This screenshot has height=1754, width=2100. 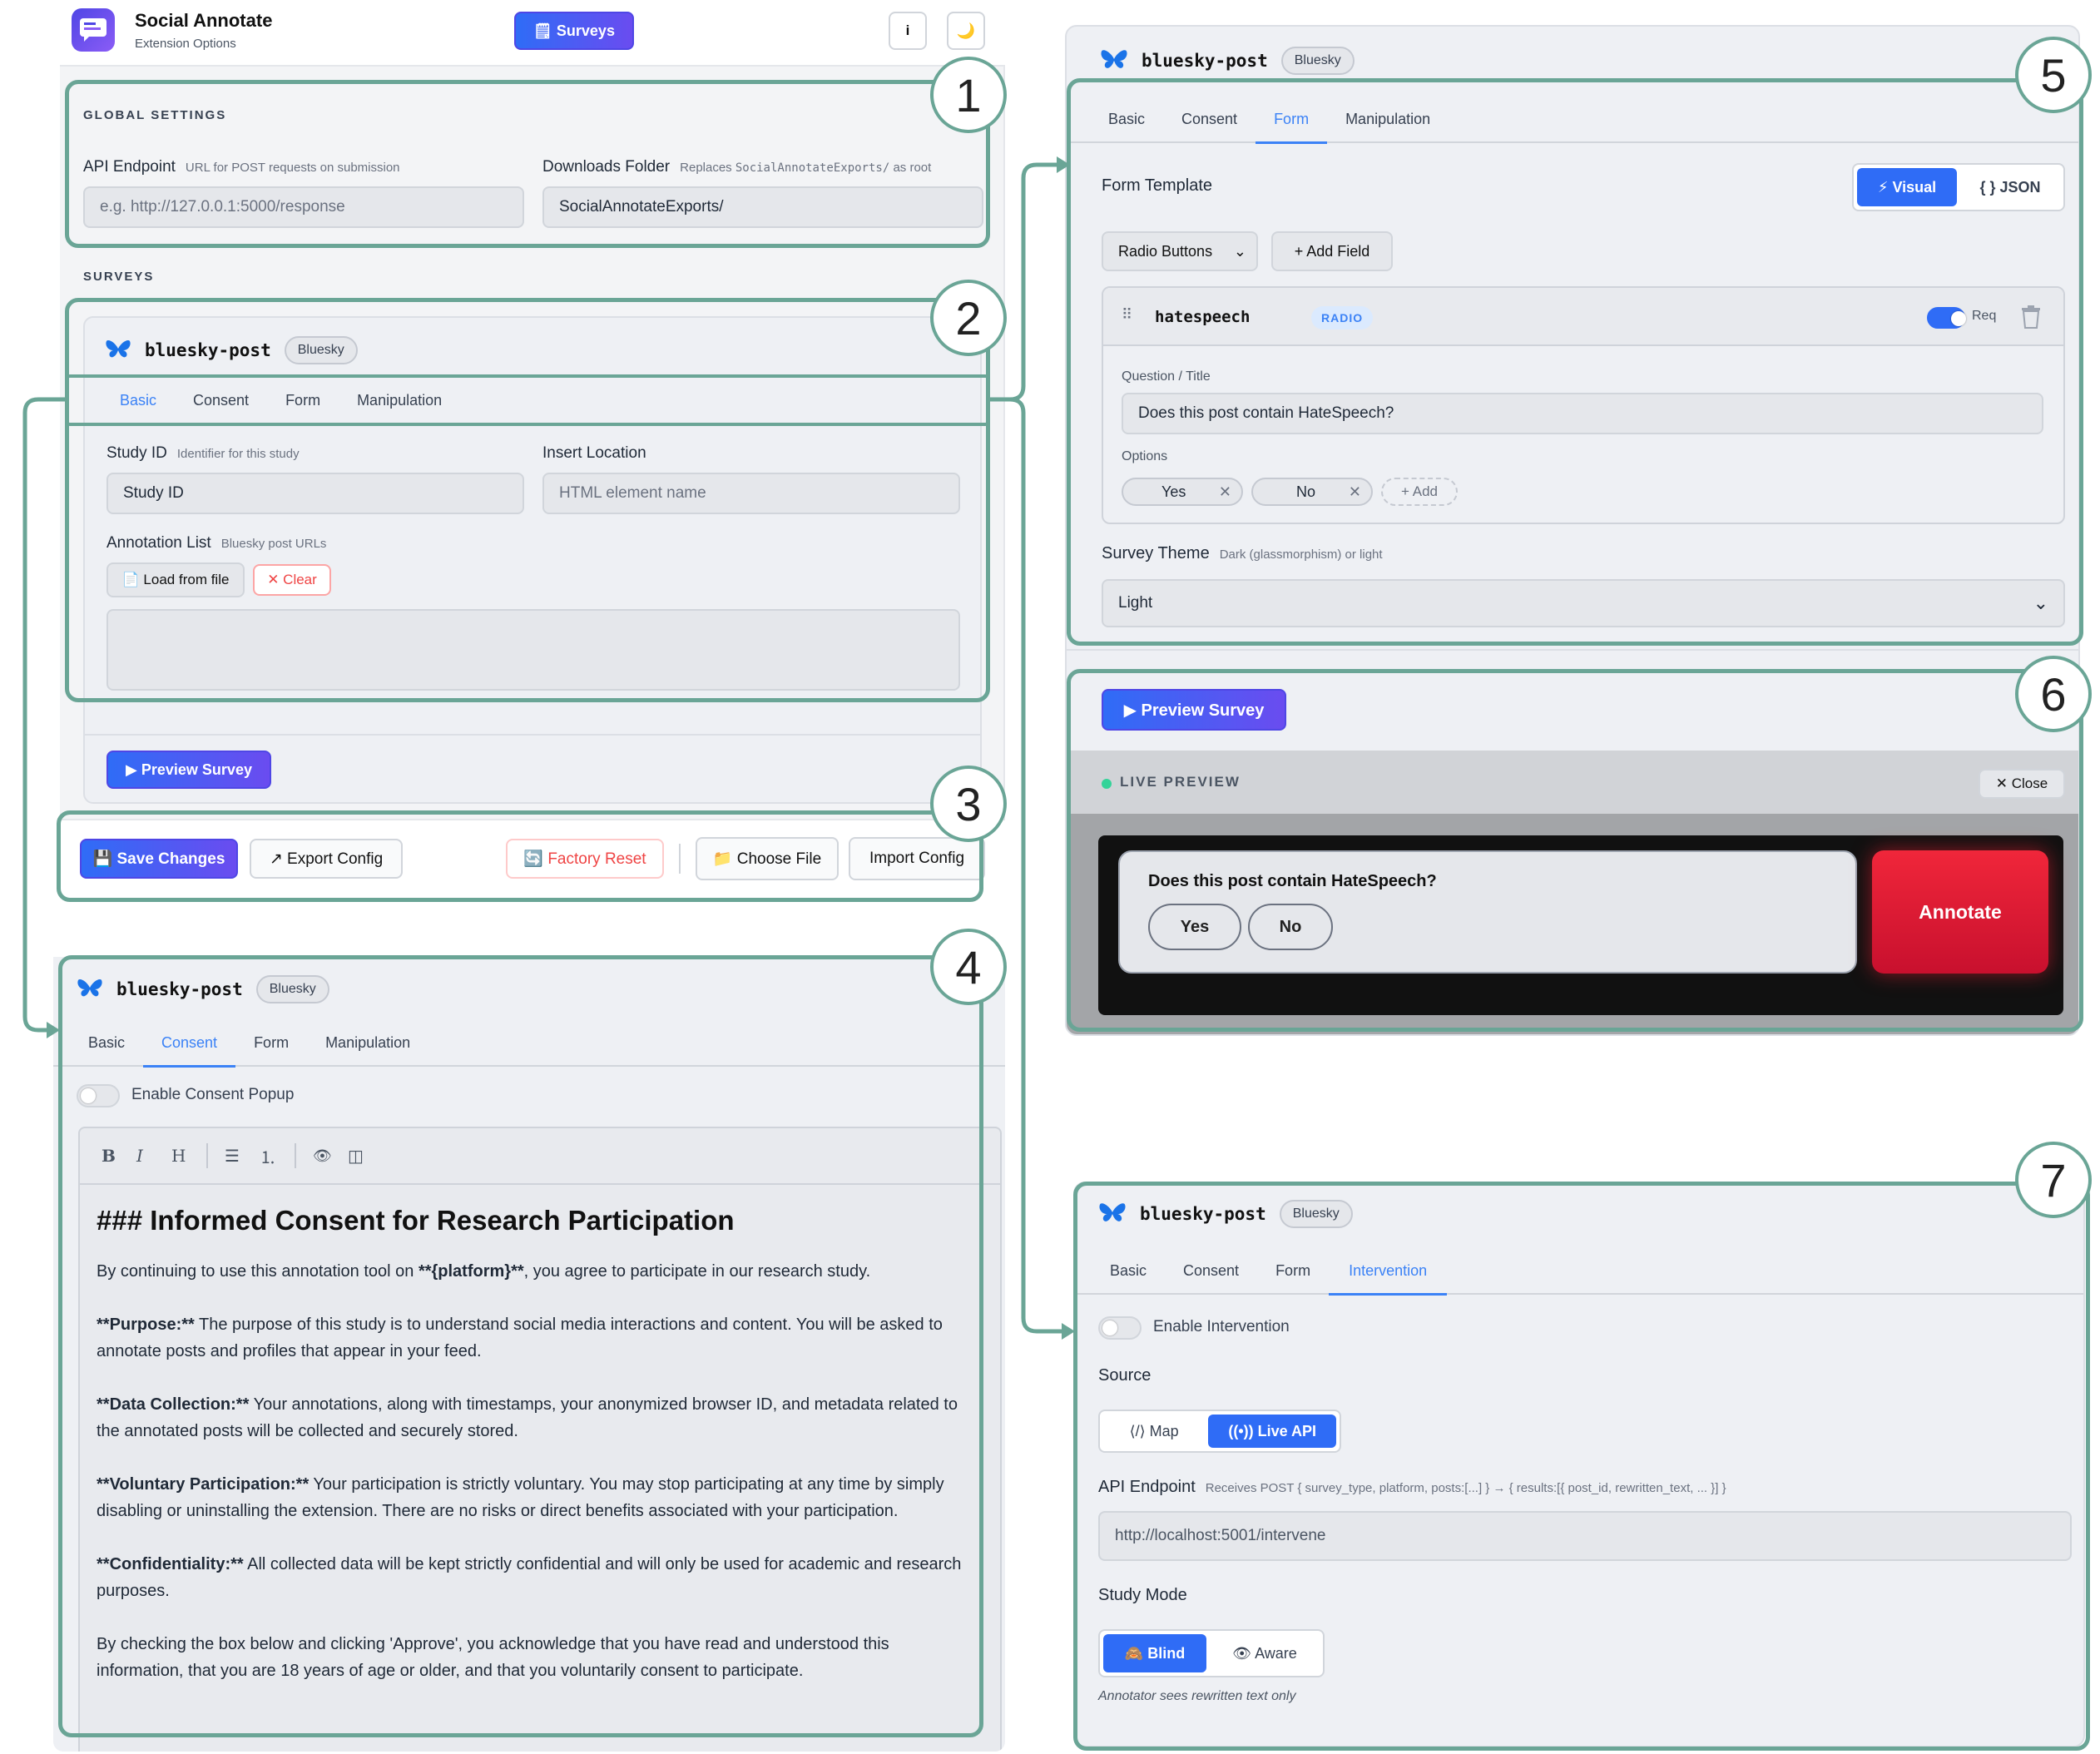 I want to click on annotation-number-7: 7, so click(x=2053, y=1180).